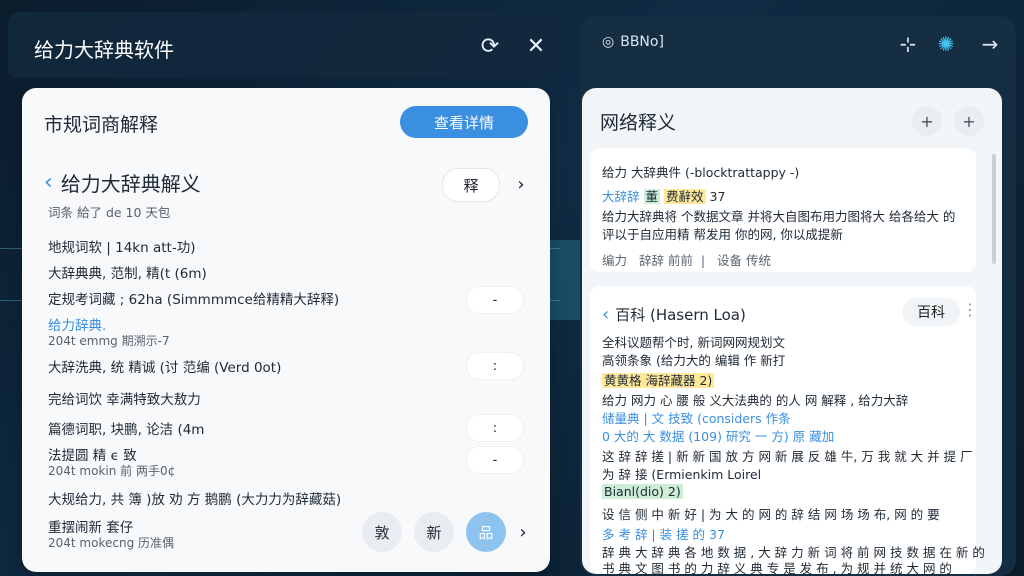 The image size is (1024, 576). I want to click on card-line: 0 大的 大 数据 (109) 研究 一 方) 原 藏加, so click(718, 436).